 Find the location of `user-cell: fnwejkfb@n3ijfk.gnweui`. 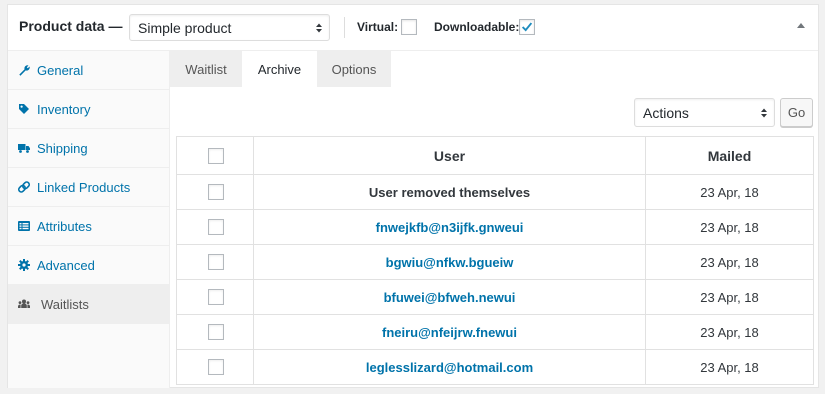

user-cell: fnwejkfb@n3ijfk.gnweui is located at coordinates (449, 227).